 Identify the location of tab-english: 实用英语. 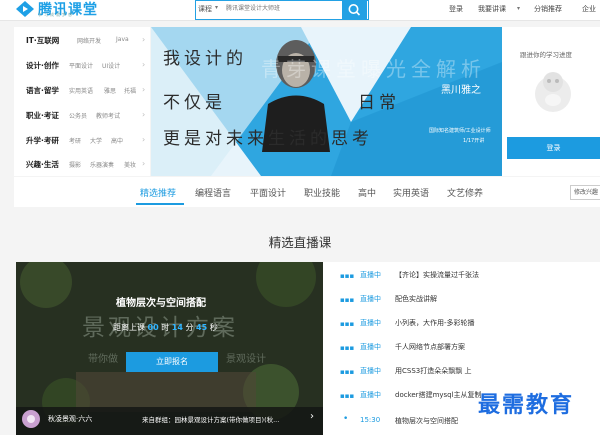
(411, 192).